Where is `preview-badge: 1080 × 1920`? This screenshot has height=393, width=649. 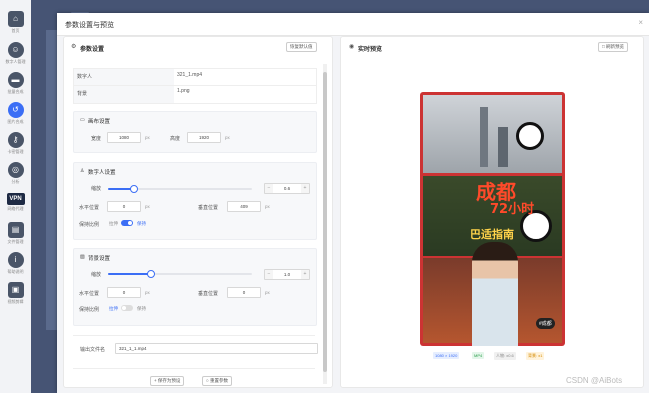
preview-badge: 1080 × 1920 is located at coordinates (446, 355).